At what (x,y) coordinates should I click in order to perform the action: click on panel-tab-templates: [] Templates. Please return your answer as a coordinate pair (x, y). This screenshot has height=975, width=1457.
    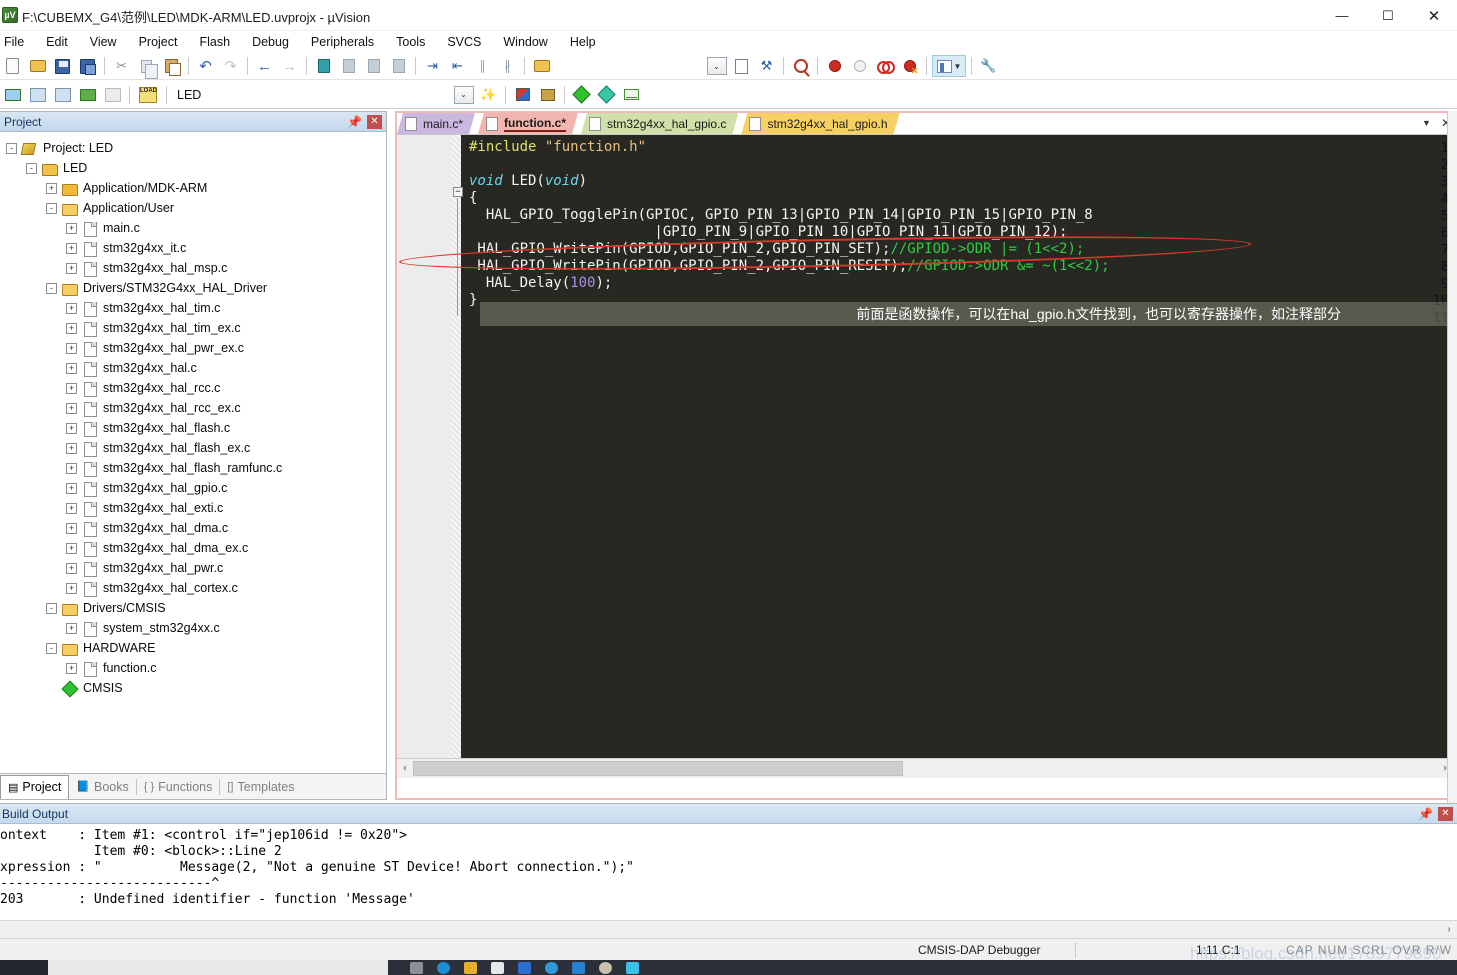
    Looking at the image, I should click on (260, 787).